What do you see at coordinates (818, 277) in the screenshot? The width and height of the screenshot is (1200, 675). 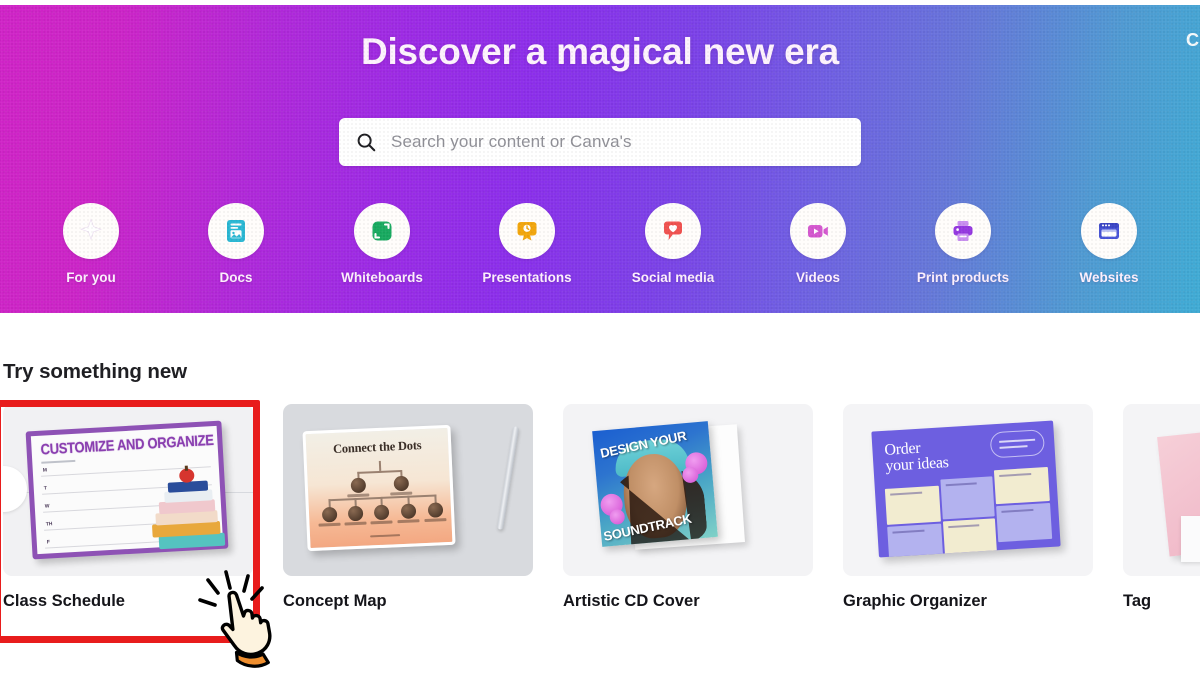 I see `category-label: Videos` at bounding box center [818, 277].